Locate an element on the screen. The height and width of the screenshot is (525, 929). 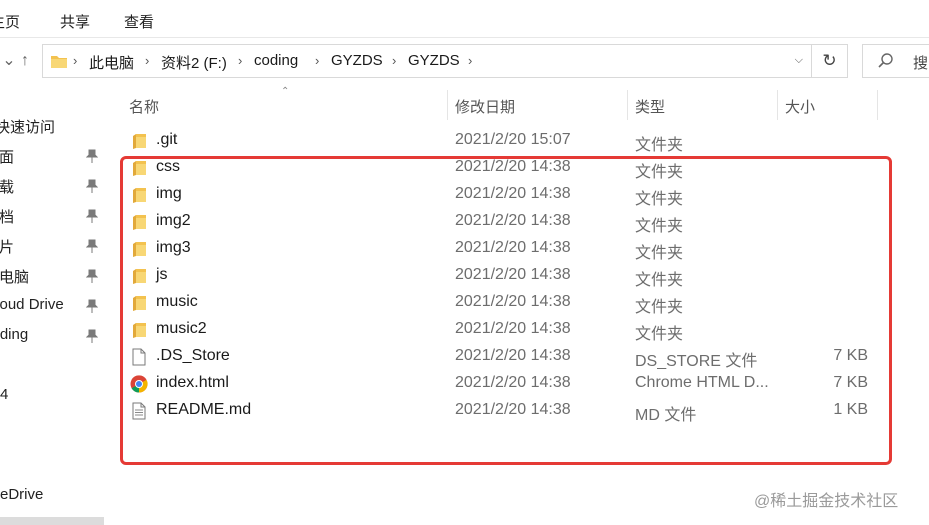
watermark: @稀土掘金技术社区 is located at coordinates (826, 501).